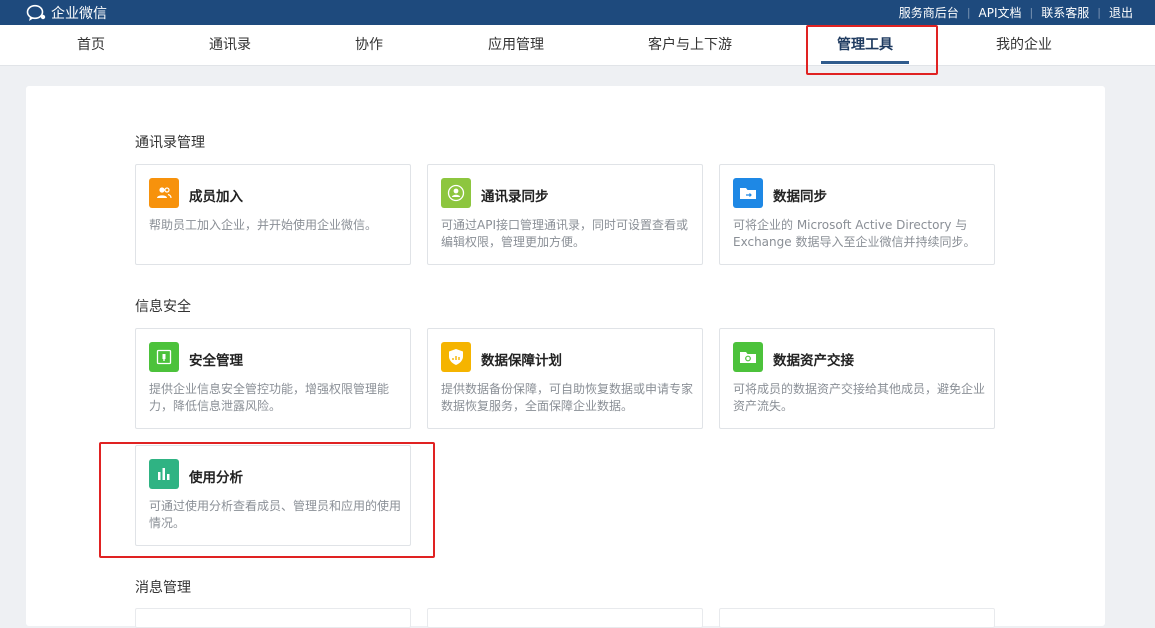  Describe the element at coordinates (690, 45) in the screenshot. I see `nav-customers: 客户与上下游` at that location.